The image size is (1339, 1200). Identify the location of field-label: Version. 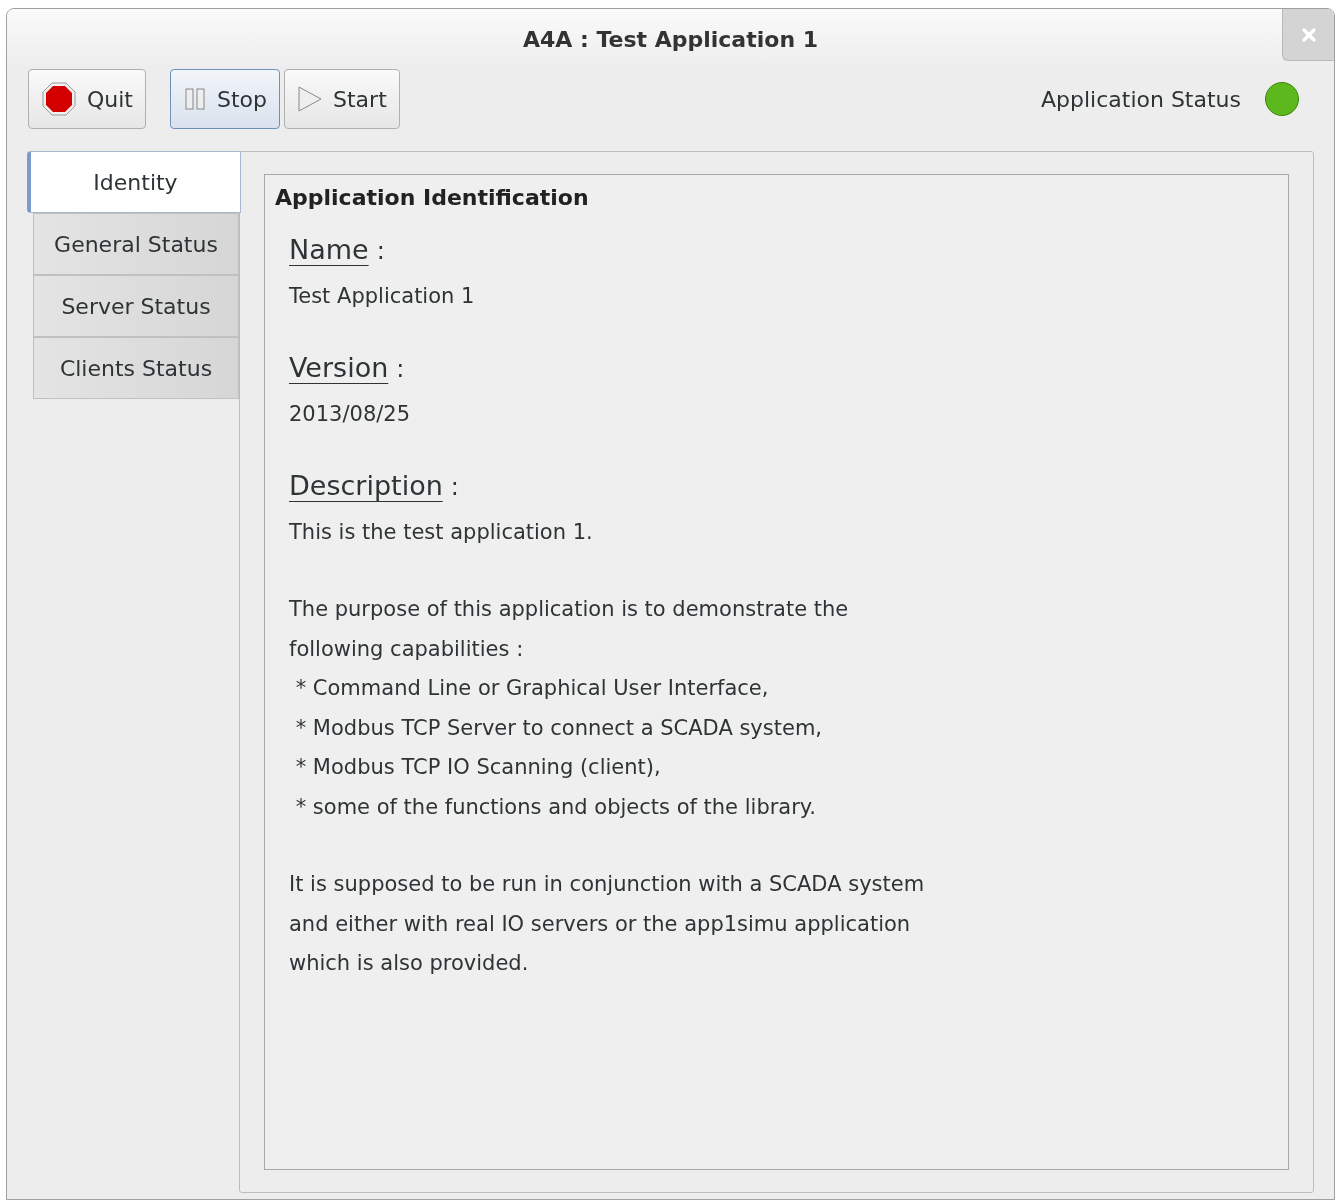
(339, 368).